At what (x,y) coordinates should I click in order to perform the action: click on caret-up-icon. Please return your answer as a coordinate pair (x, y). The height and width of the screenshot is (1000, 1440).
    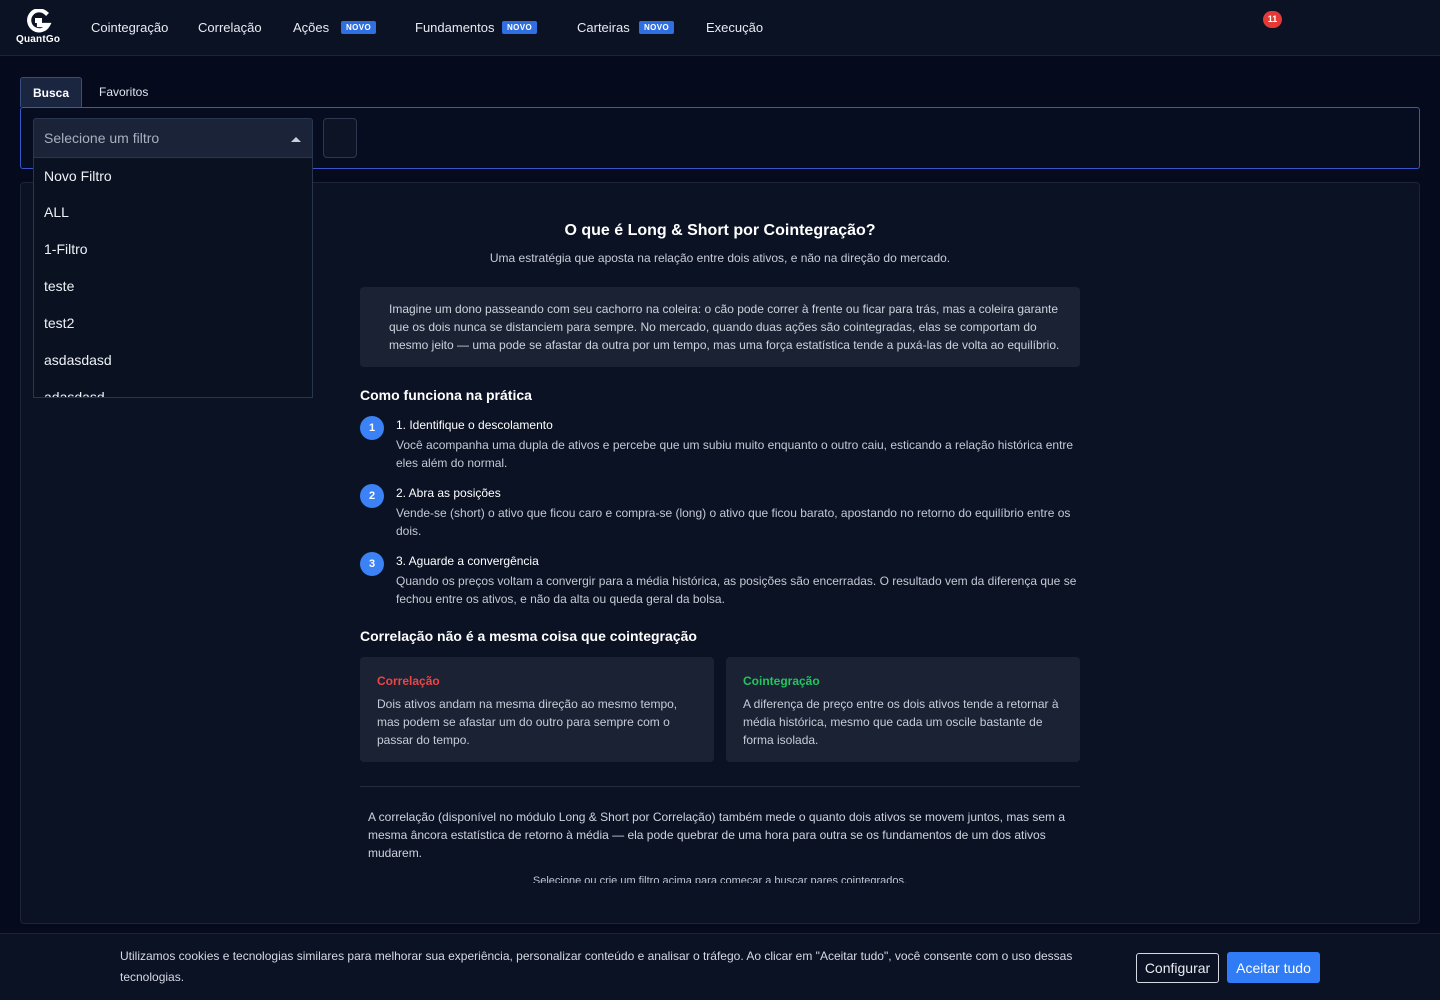
    Looking at the image, I should click on (296, 139).